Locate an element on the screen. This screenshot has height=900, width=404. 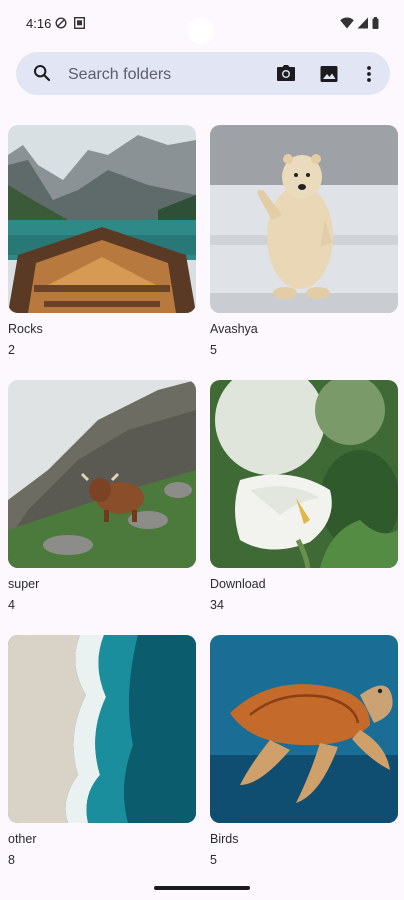
folder-thumbnail-mountain-lake-boat is located at coordinates (102, 219).